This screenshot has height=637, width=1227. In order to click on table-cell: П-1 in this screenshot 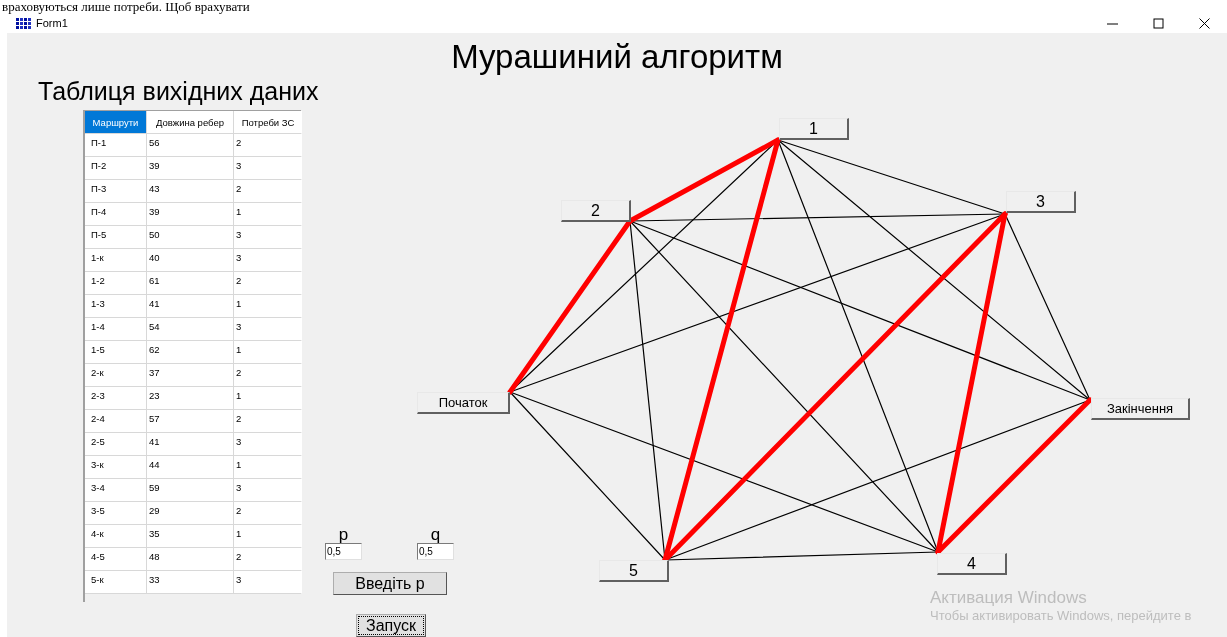, I will do `click(115, 145)`.